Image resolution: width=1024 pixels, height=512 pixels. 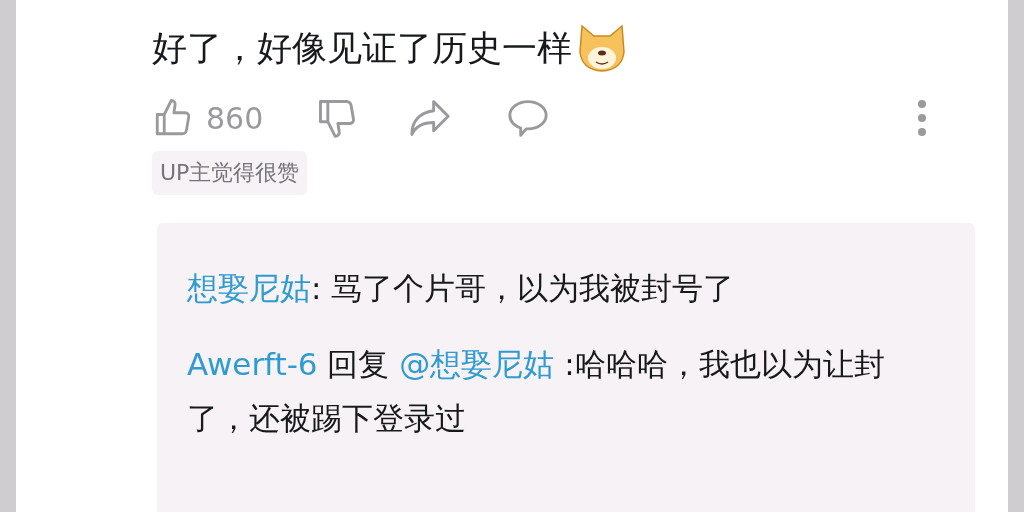 What do you see at coordinates (922, 118) in the screenshot?
I see `more-icon` at bounding box center [922, 118].